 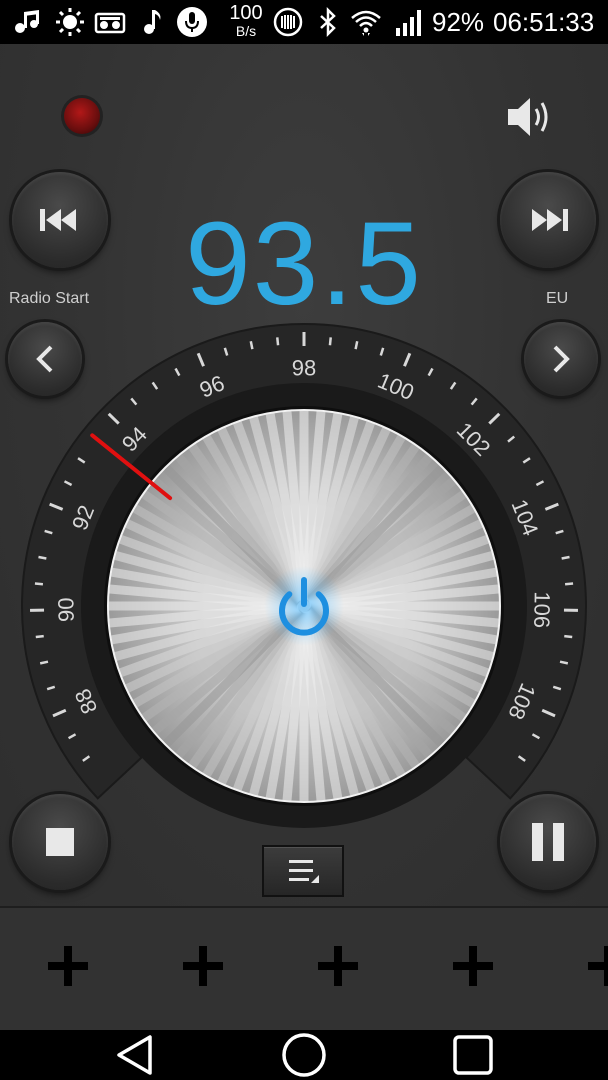 What do you see at coordinates (154, 22) in the screenshot?
I see `music-note-icon` at bounding box center [154, 22].